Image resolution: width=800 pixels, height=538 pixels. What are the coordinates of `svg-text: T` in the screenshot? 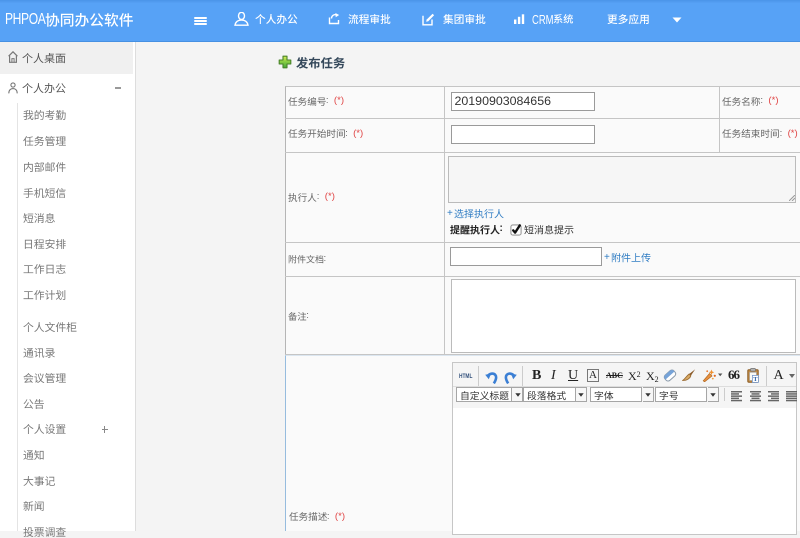 It's located at (755, 379).